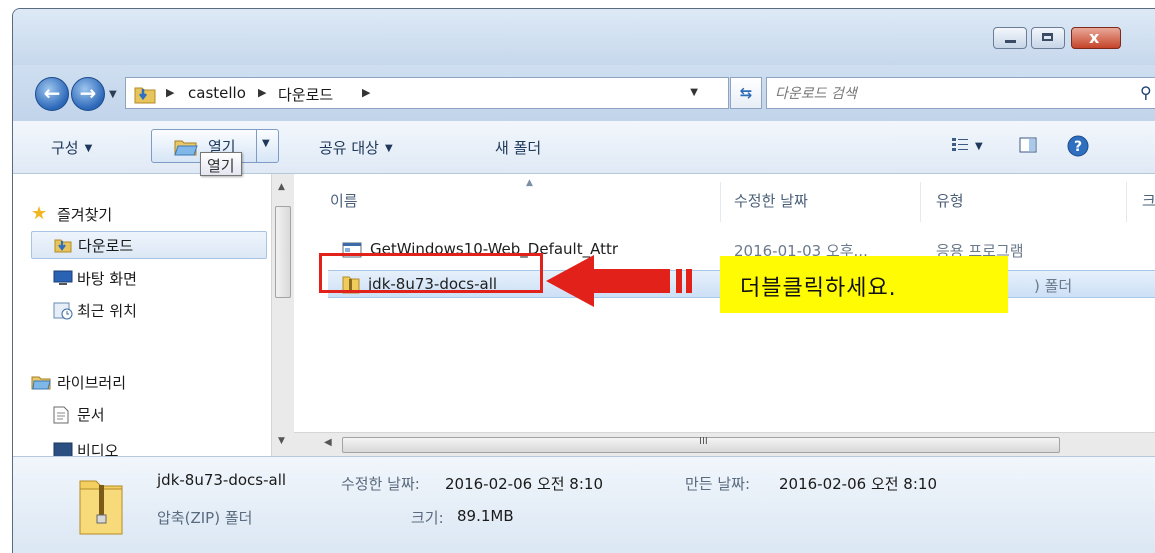 The height and width of the screenshot is (553, 1155). Describe the element at coordinates (113, 94) in the screenshot. I see `recent-pages-dropdown: ▼` at that location.